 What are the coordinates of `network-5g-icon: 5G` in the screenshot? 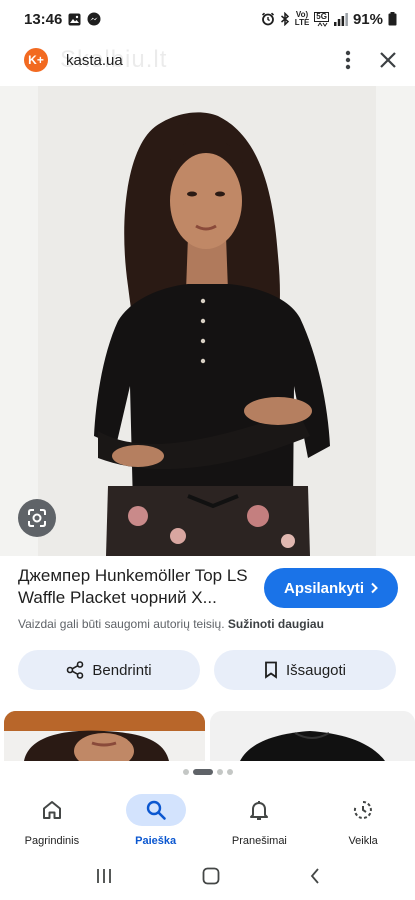 It's located at (321, 19).